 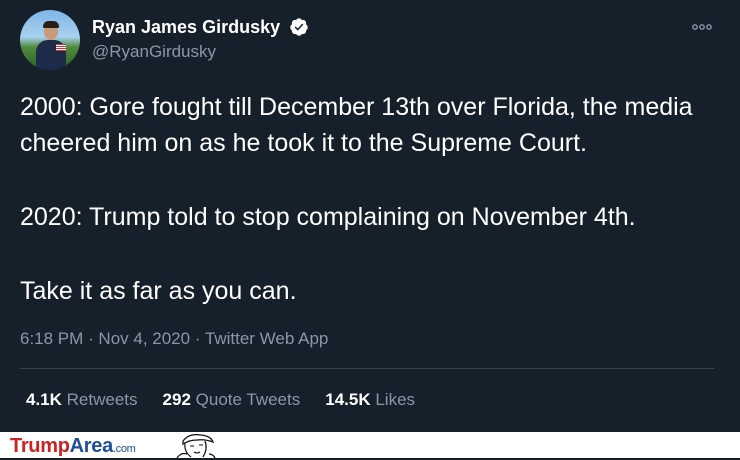 I want to click on verified-badge-icon, so click(x=299, y=27).